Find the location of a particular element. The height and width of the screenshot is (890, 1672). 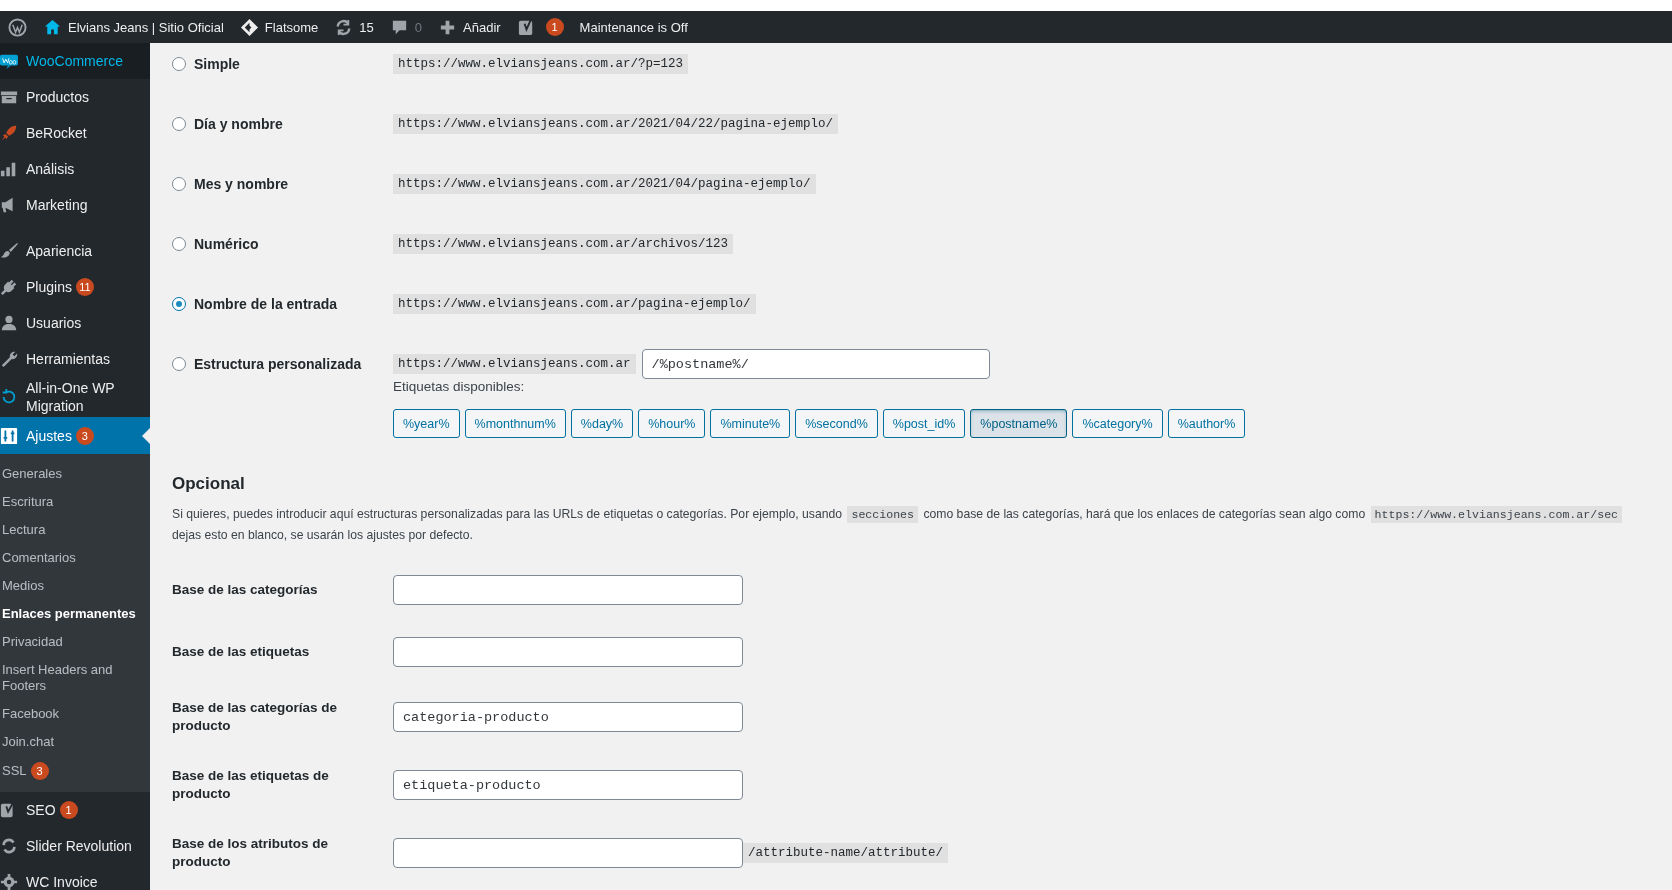

sidebar-menu-item: Apariencia is located at coordinates (75, 251).